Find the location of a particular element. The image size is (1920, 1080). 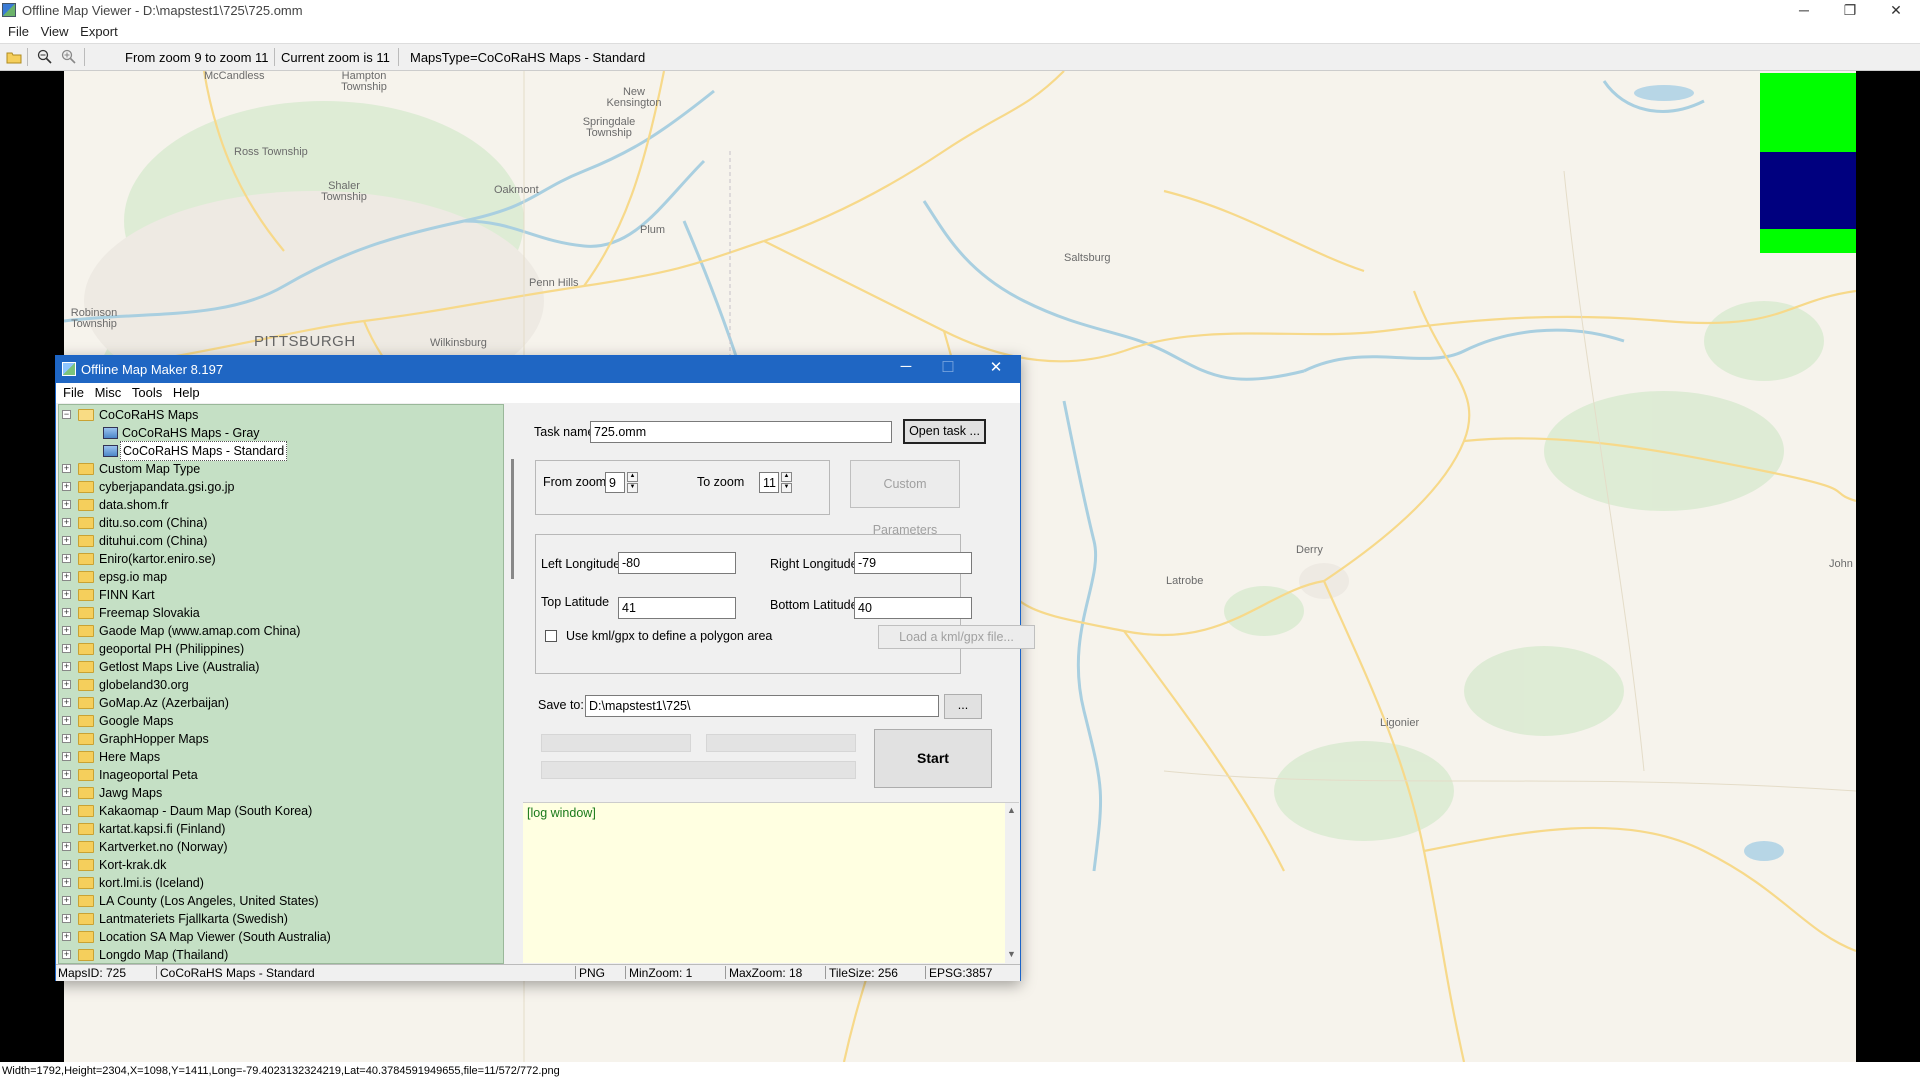

scroll-down-icon: ▼ is located at coordinates (1011, 954).